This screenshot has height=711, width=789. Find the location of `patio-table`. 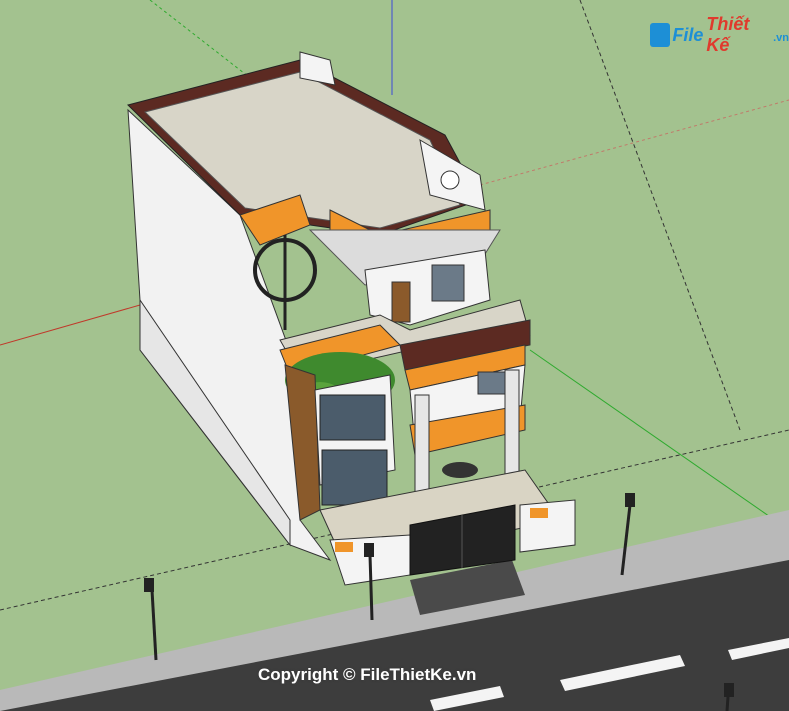

patio-table is located at coordinates (460, 470).